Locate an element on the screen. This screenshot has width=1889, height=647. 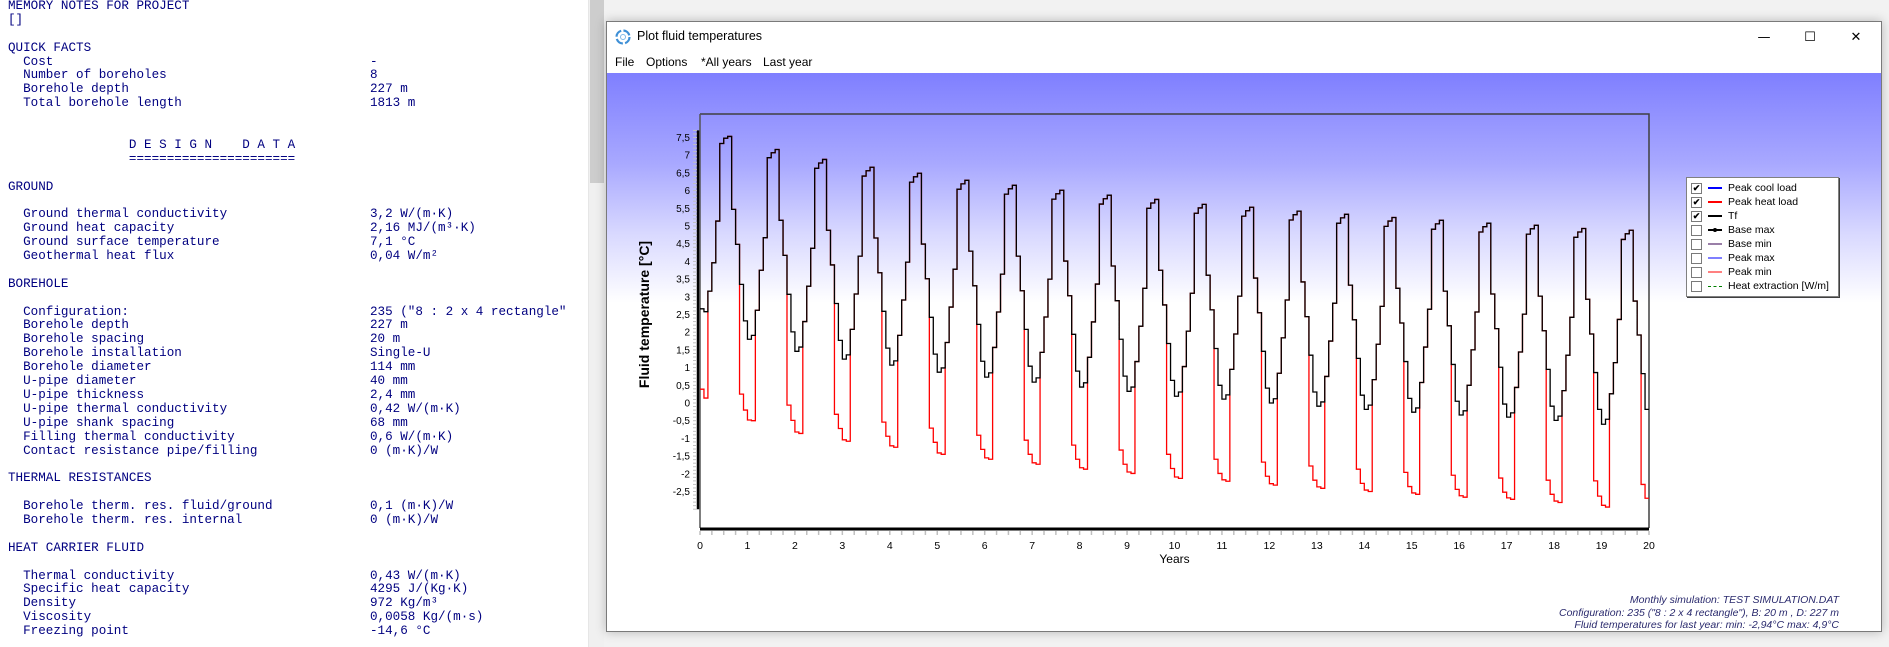
legend-label: Peak max is located at coordinates (1751, 258).